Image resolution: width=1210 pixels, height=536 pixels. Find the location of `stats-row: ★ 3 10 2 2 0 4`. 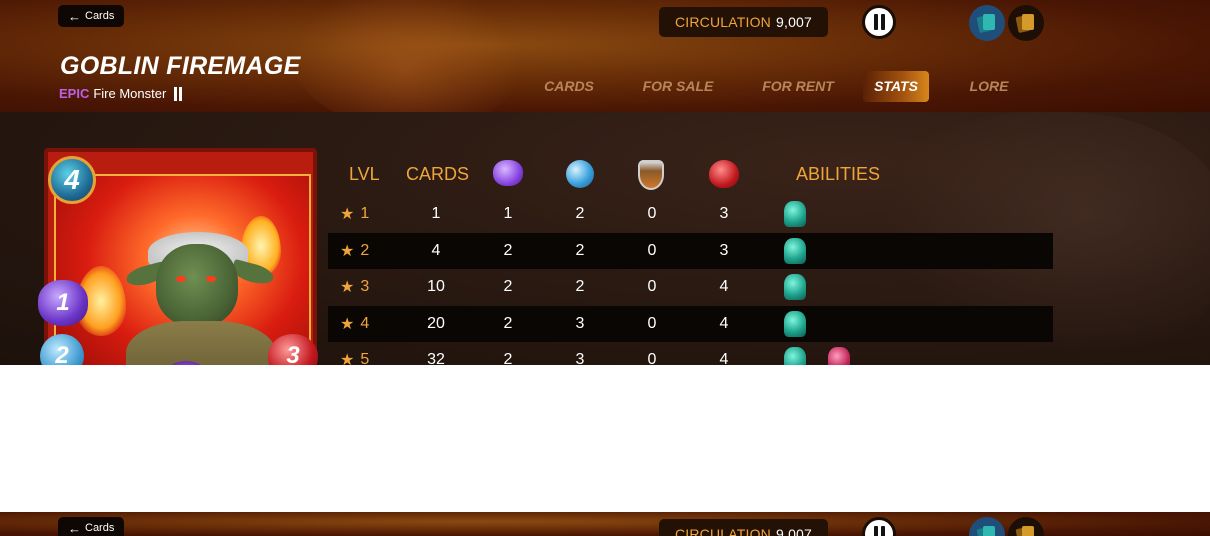

stats-row: ★ 3 10 2 2 0 4 is located at coordinates (690, 287).